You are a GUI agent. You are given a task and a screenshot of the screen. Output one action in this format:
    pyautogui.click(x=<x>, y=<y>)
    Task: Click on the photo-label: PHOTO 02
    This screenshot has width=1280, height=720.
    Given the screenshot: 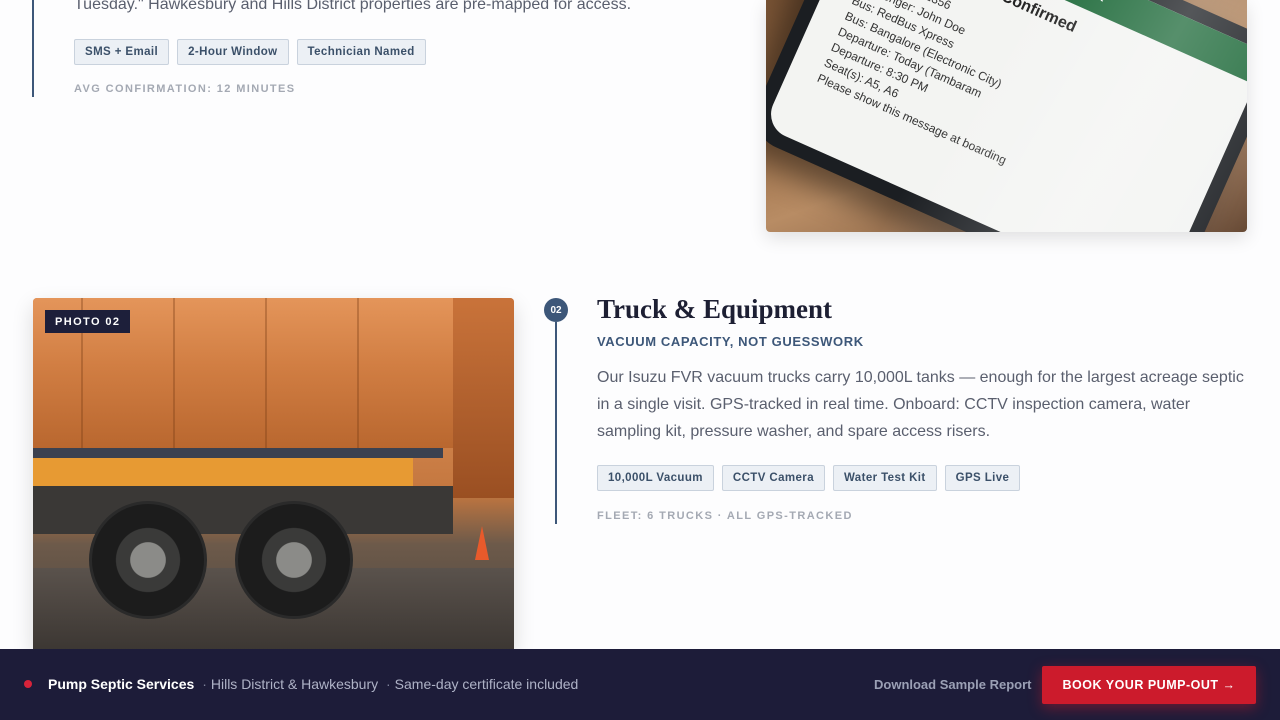 What is the action you would take?
    pyautogui.click(x=88, y=321)
    